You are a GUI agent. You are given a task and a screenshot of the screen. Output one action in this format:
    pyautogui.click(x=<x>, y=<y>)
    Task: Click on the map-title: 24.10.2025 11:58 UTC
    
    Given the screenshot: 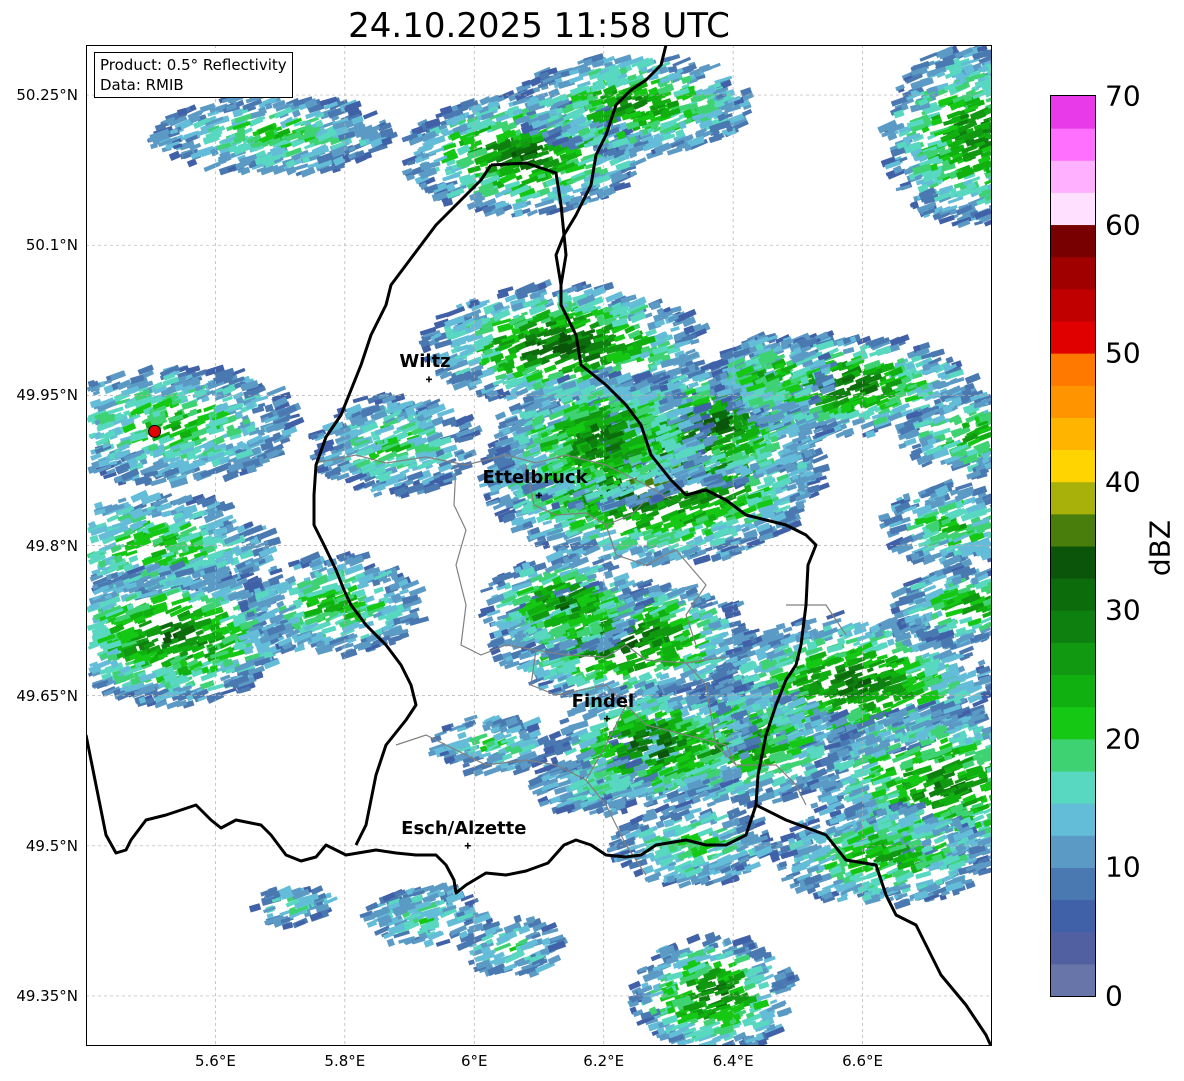 What is the action you would take?
    pyautogui.click(x=539, y=26)
    